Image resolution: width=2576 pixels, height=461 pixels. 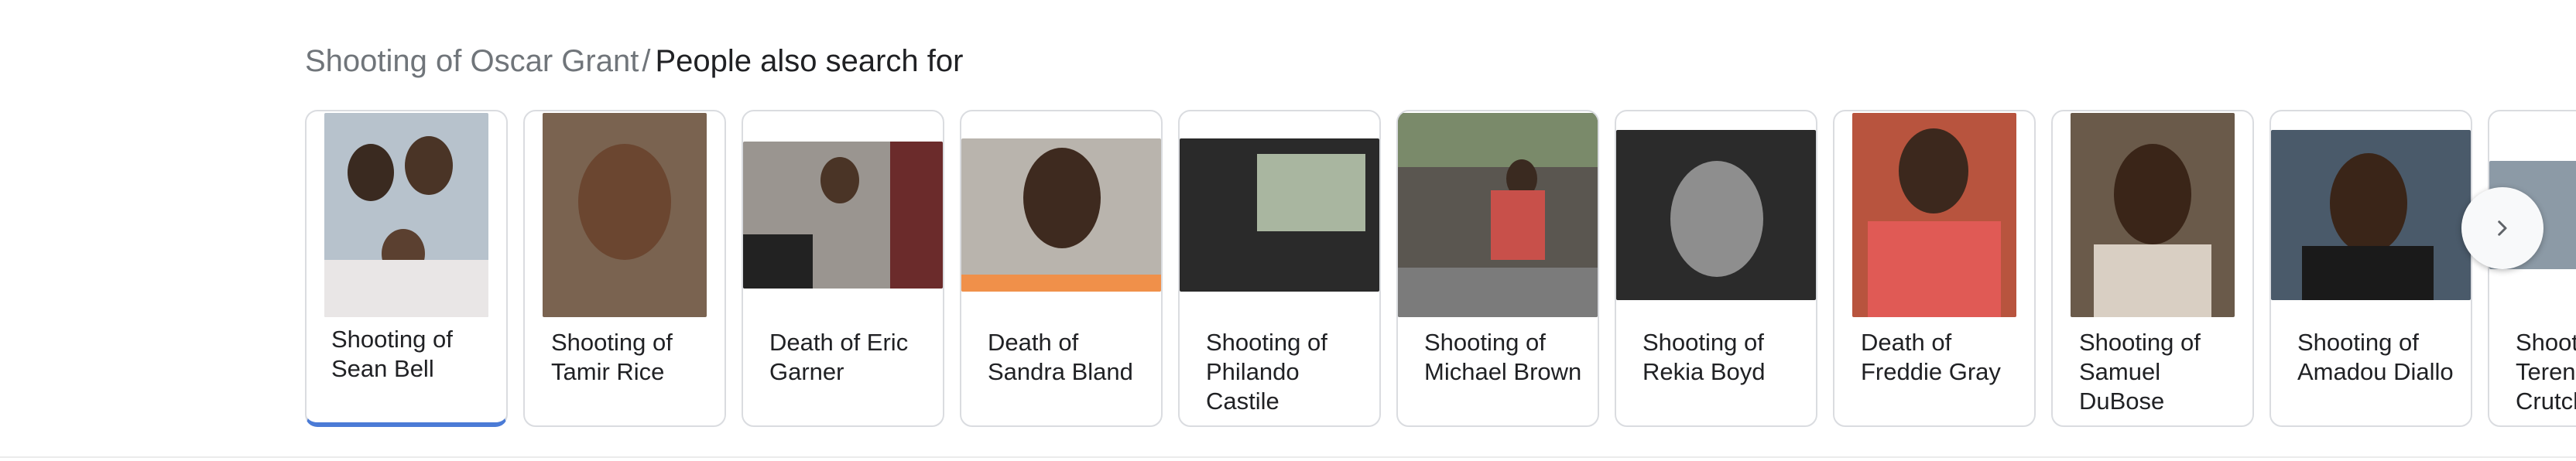 What do you see at coordinates (392, 354) in the screenshot?
I see `card-label: Shooting of Sean Bell` at bounding box center [392, 354].